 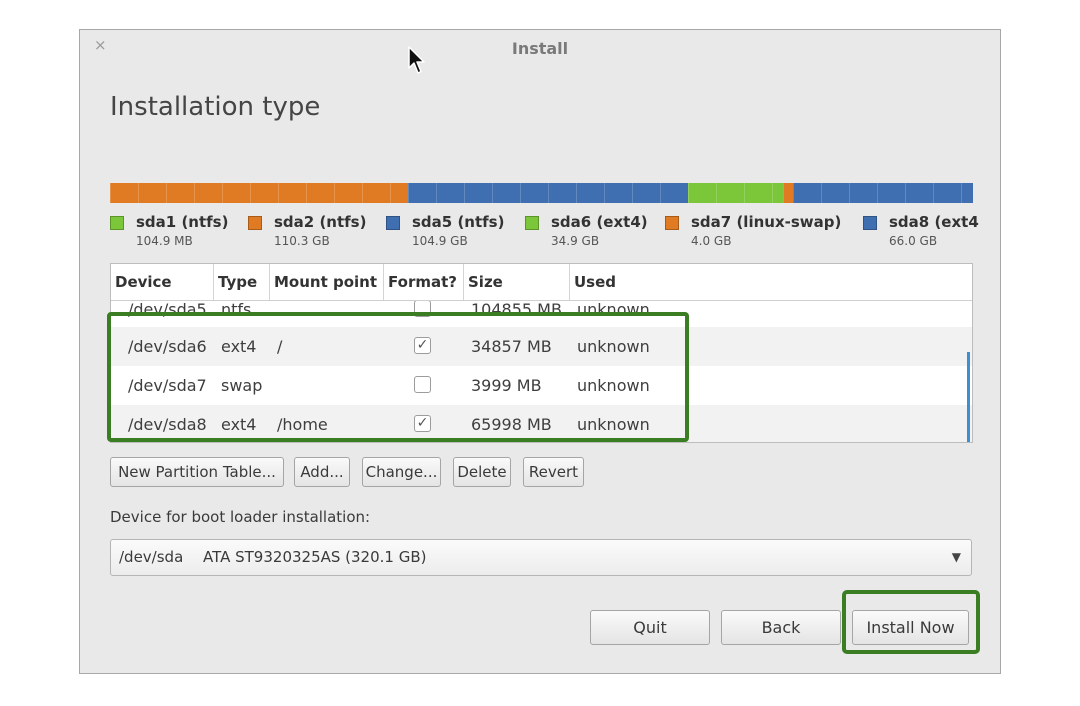 I want to click on legend-name: sda5 (ntfs), so click(x=458, y=222).